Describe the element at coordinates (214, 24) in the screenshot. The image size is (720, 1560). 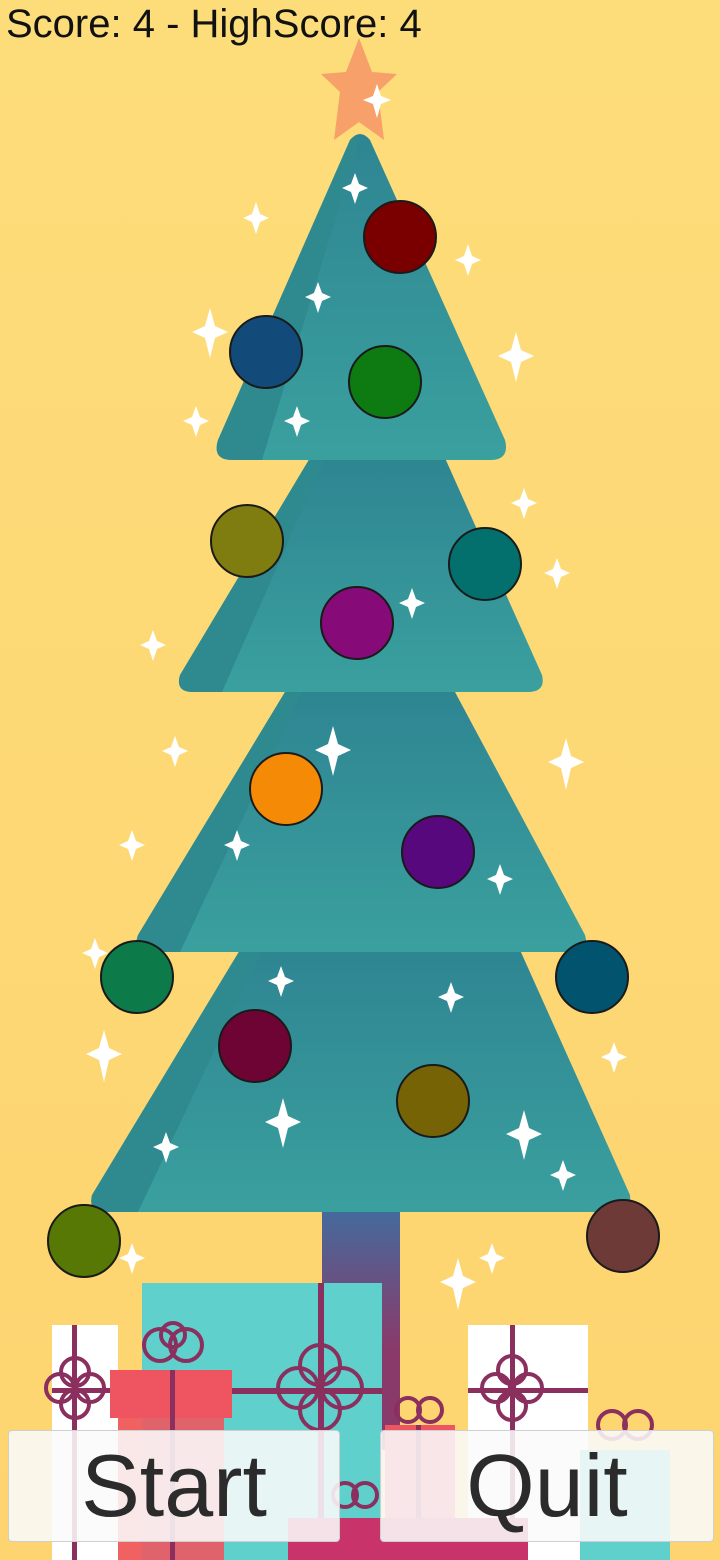
I see `score-label: Score: 4 - HighScore: 4` at that location.